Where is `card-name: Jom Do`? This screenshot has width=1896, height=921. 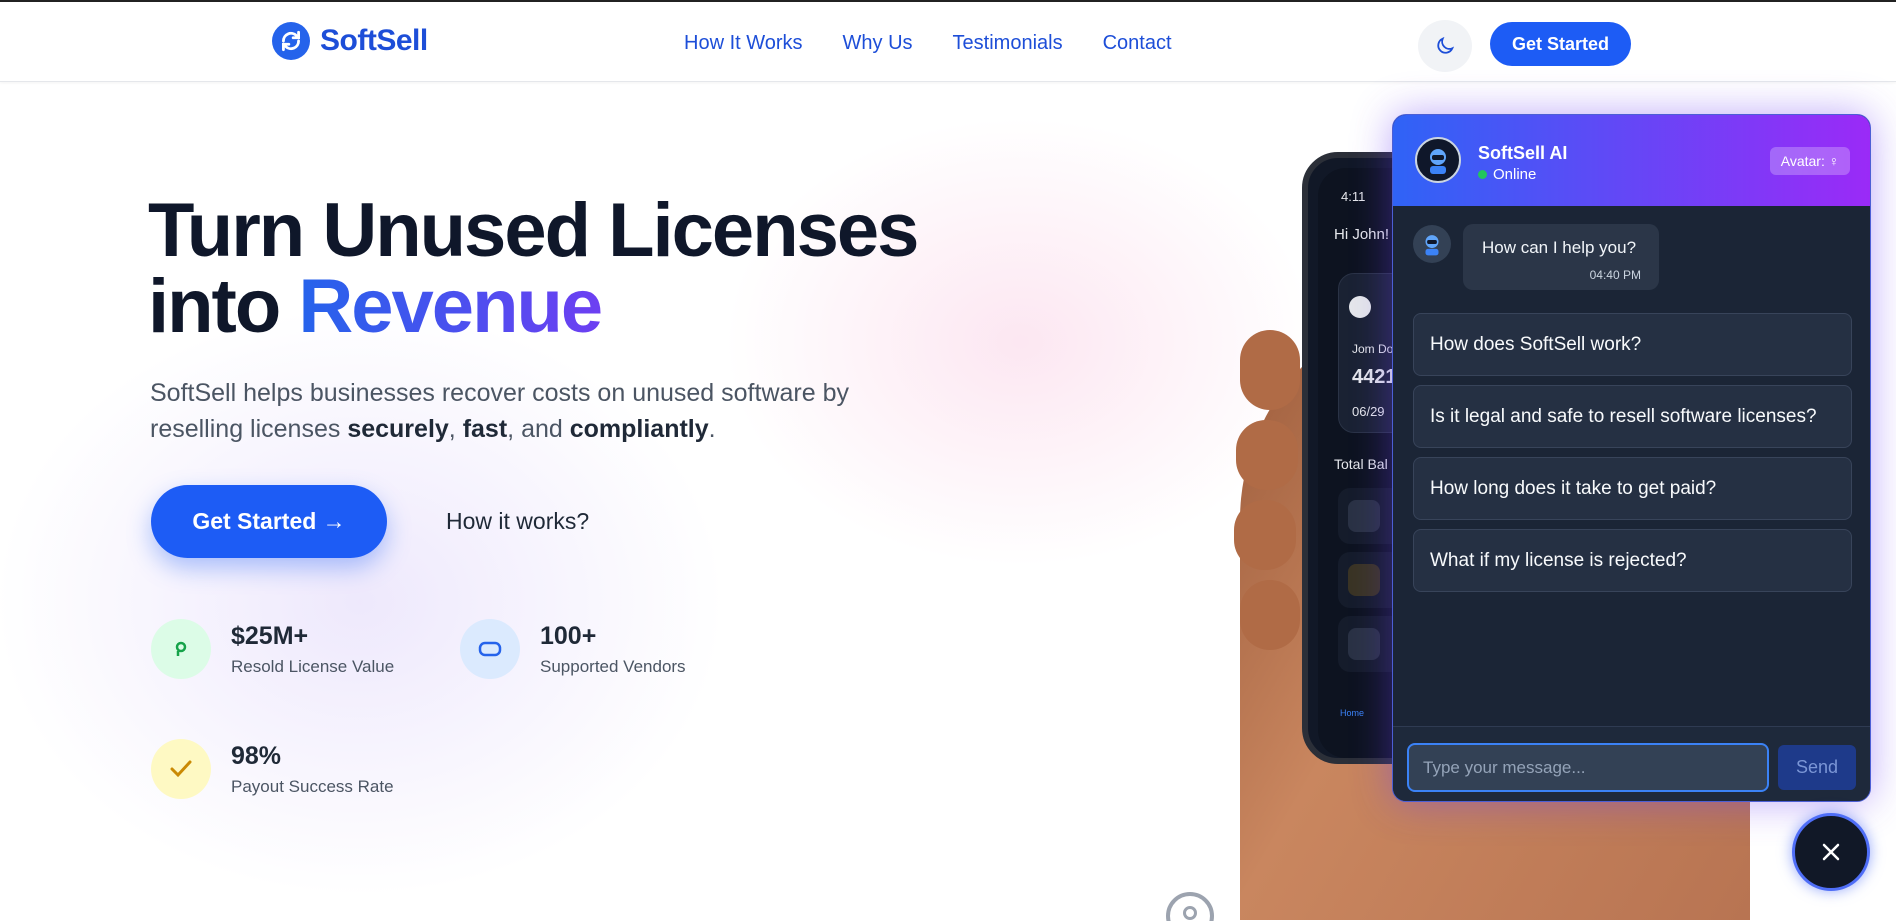
card-name: Jom Do is located at coordinates (1373, 349).